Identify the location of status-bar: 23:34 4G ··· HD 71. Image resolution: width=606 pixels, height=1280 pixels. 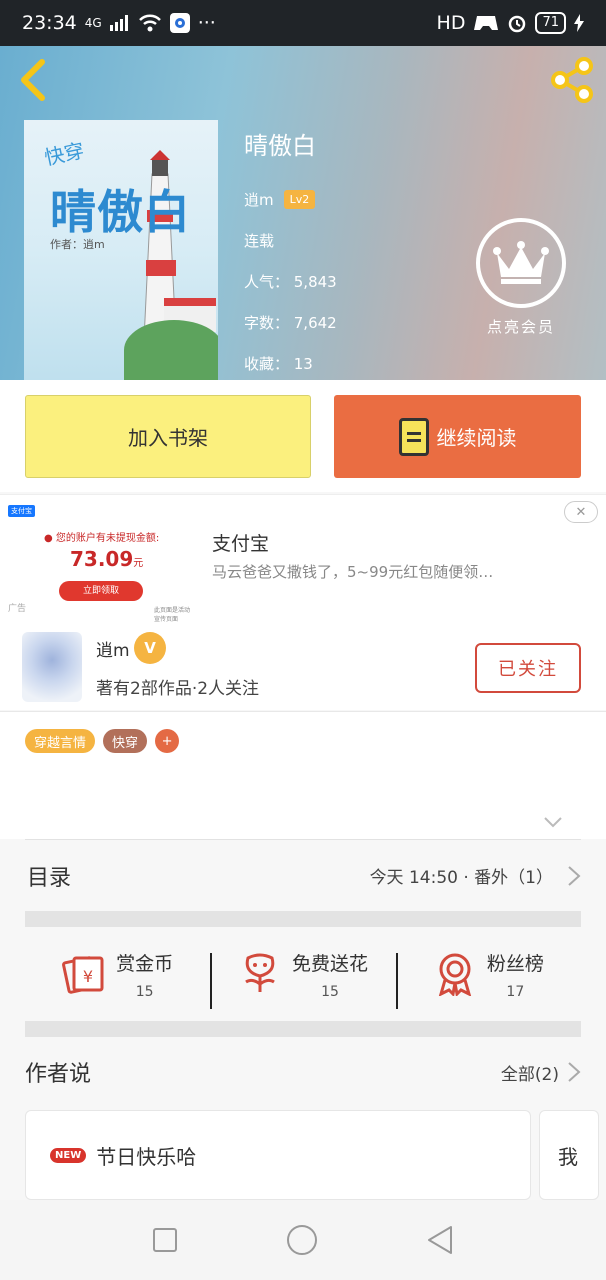
(303, 23).